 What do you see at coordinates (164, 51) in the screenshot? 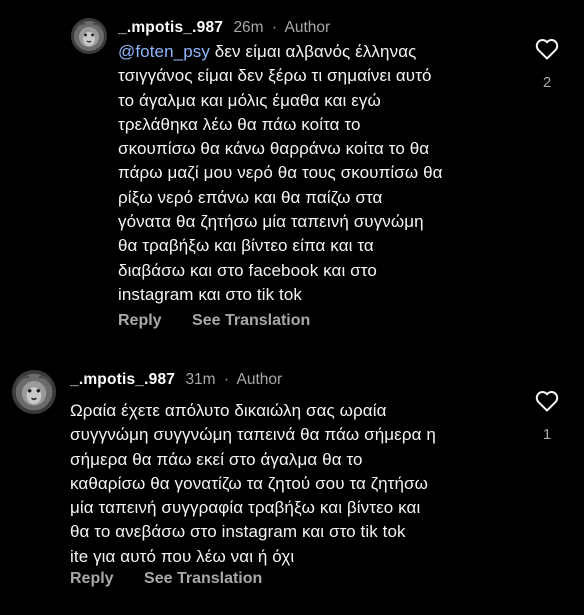
I see `mention-link: @foten_psy` at bounding box center [164, 51].